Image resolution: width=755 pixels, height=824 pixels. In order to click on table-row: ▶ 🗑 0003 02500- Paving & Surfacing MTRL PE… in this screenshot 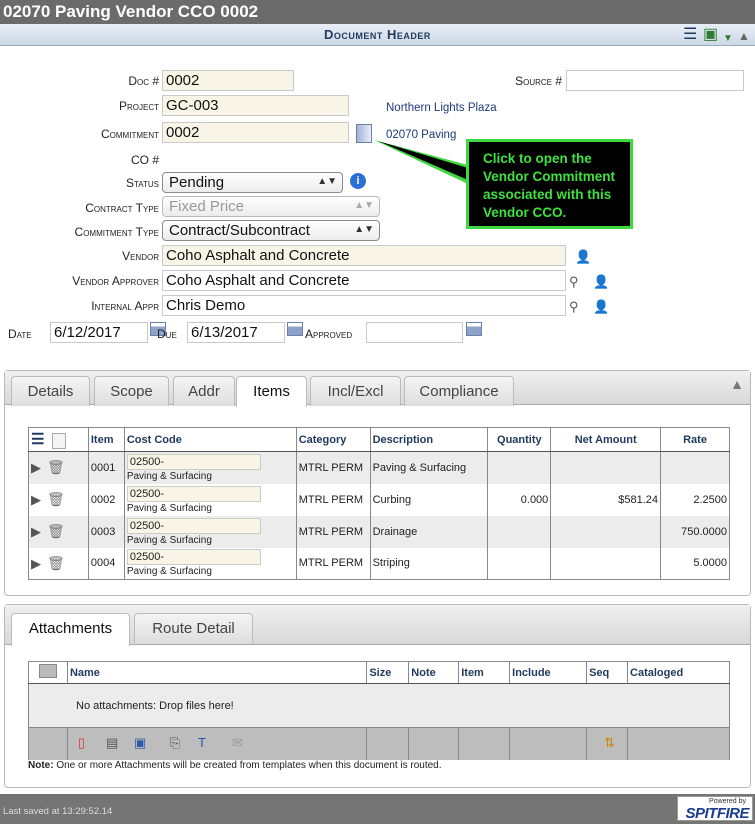, I will do `click(379, 531)`.